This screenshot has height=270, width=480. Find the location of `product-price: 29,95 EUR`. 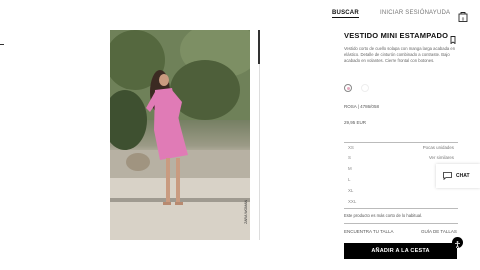

product-price: 29,95 EUR is located at coordinates (355, 122).